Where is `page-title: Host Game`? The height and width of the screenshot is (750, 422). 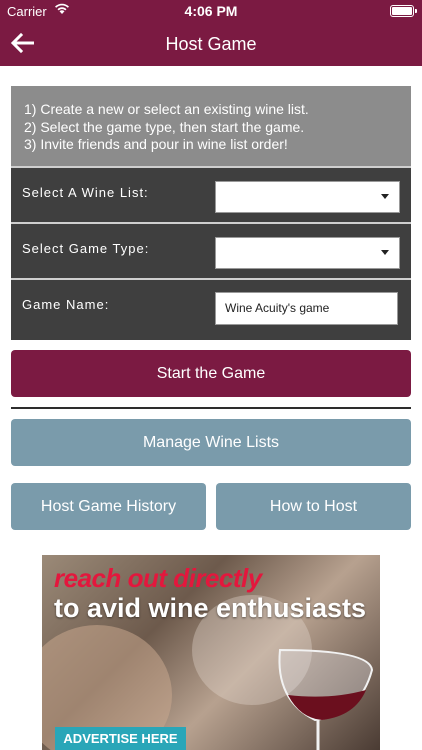
page-title: Host Game is located at coordinates (211, 44).